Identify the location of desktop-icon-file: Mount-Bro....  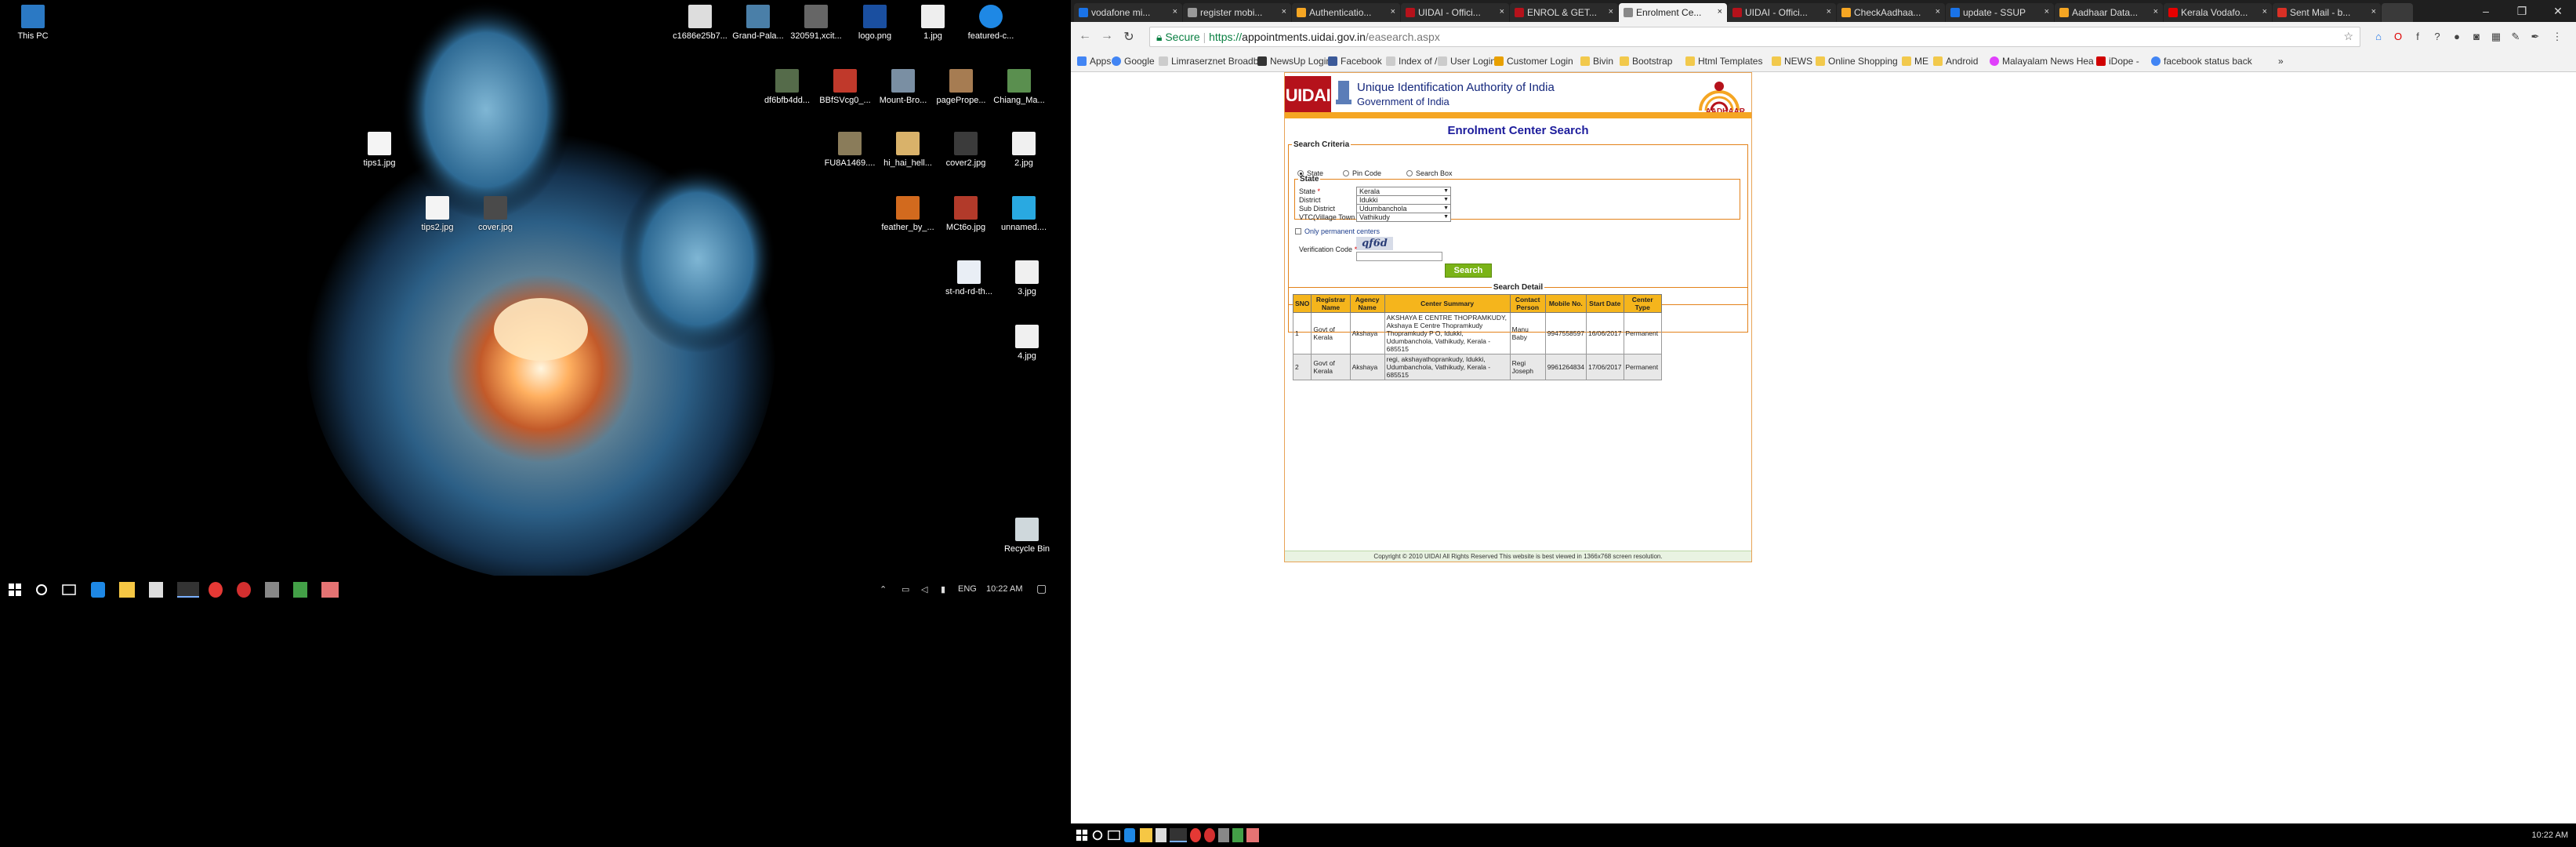
(903, 87).